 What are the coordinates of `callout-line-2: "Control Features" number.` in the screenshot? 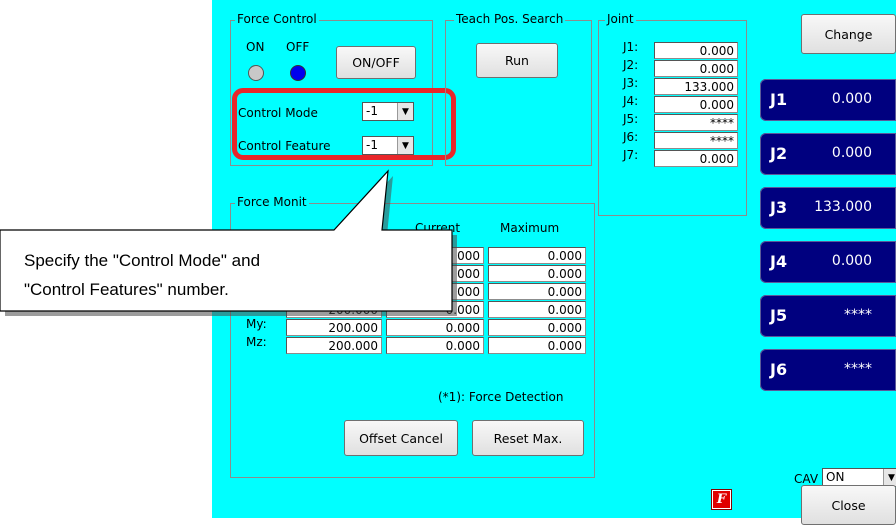 It's located at (126, 289).